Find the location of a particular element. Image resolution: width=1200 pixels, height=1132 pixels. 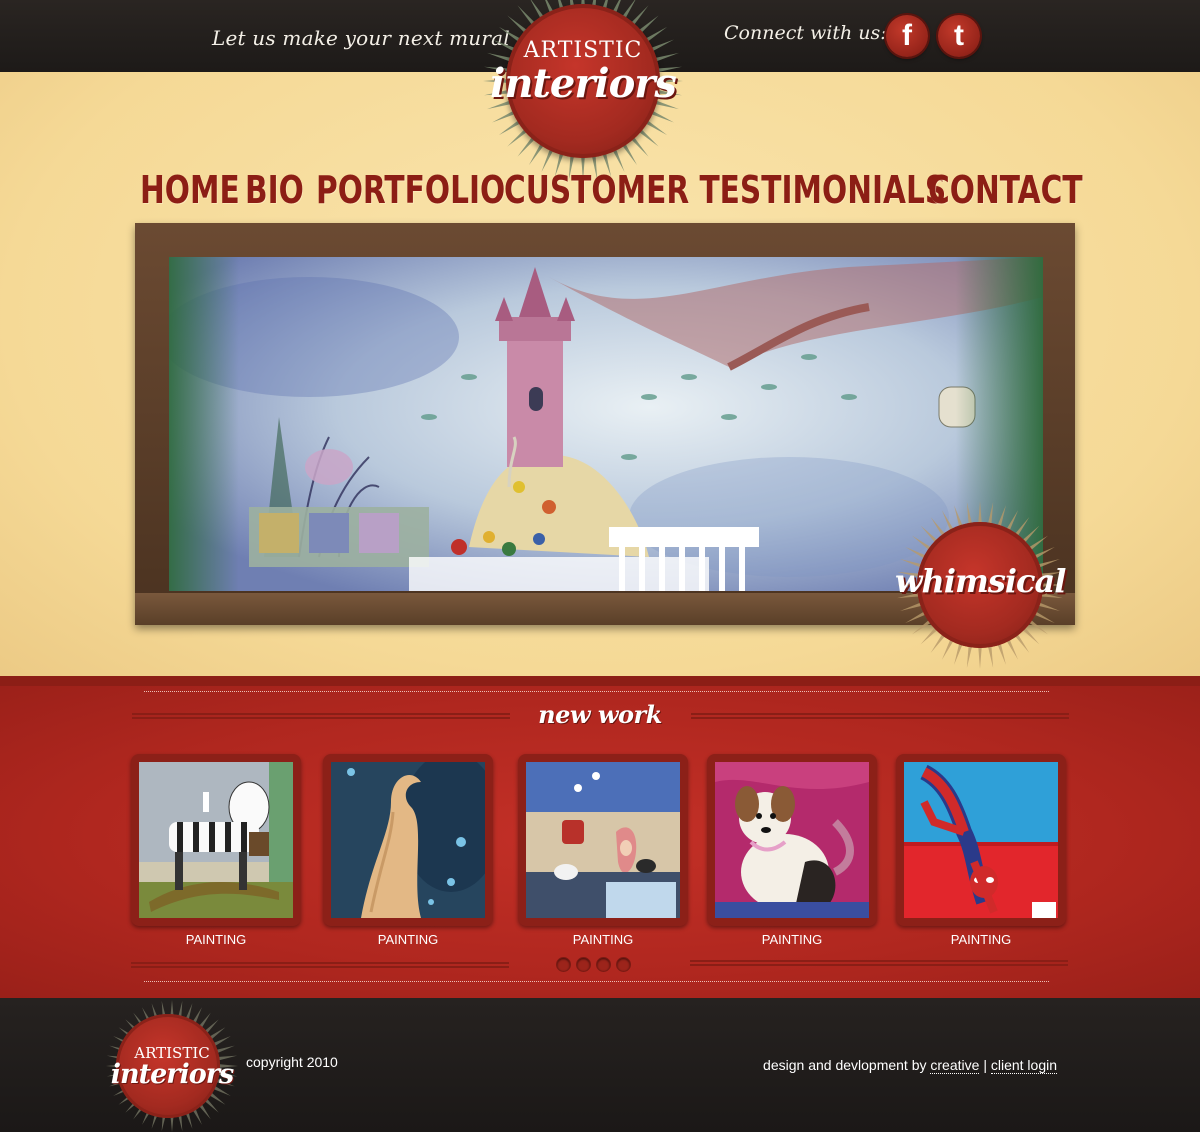

footer-logo-line2: interiors is located at coordinates (172, 1074).